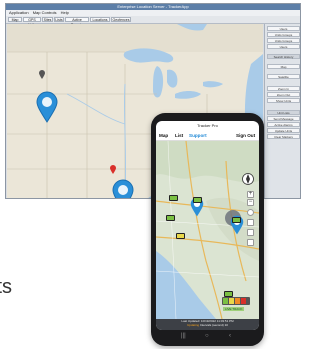 This screenshot has width=320, height=349. What do you see at coordinates (45, 12) in the screenshot?
I see `menu-map-controls: Map Controls` at bounding box center [45, 12].